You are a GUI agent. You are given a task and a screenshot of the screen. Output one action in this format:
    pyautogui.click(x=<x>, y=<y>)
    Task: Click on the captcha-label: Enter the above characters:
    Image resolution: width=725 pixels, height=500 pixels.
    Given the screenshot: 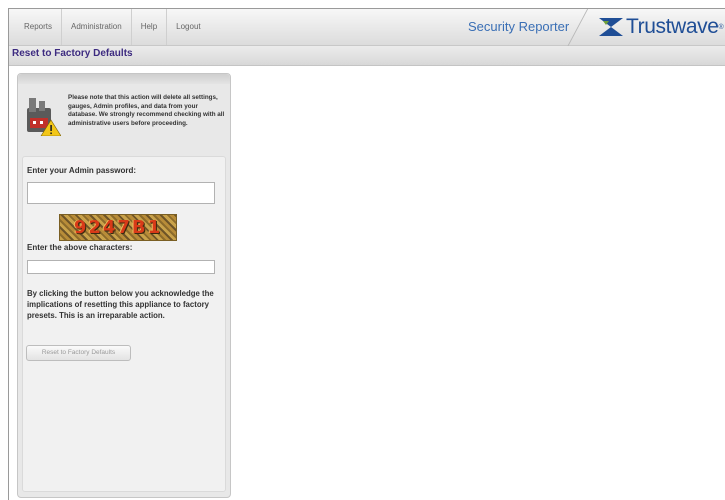 What is the action you would take?
    pyautogui.click(x=80, y=247)
    